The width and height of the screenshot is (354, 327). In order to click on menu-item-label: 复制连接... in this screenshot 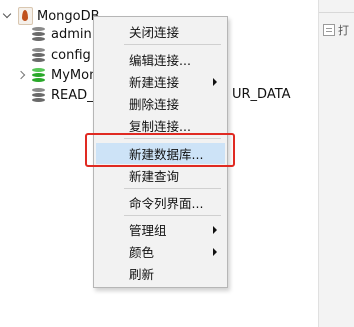, I will do `click(160, 126)`.